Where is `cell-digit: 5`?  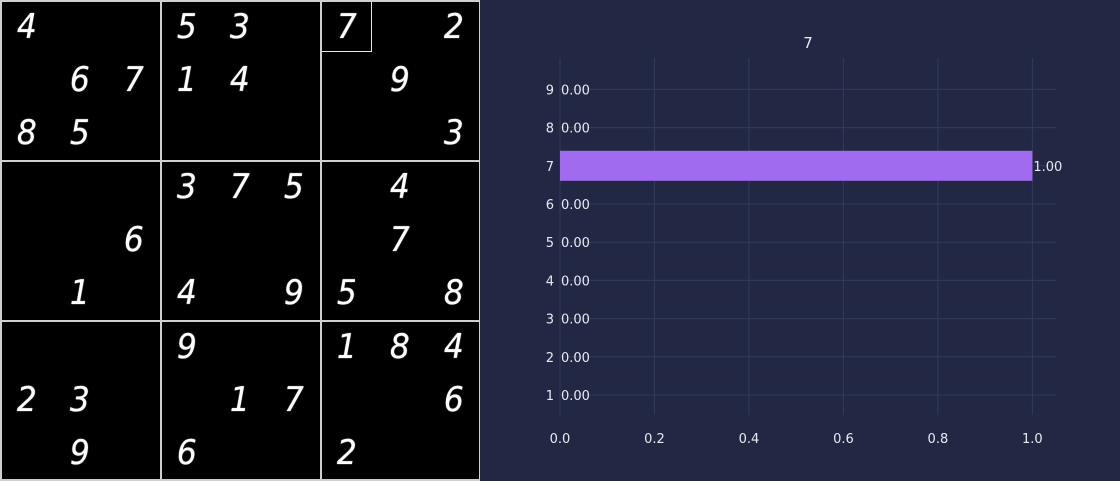 cell-digit: 5 is located at coordinates (186, 26).